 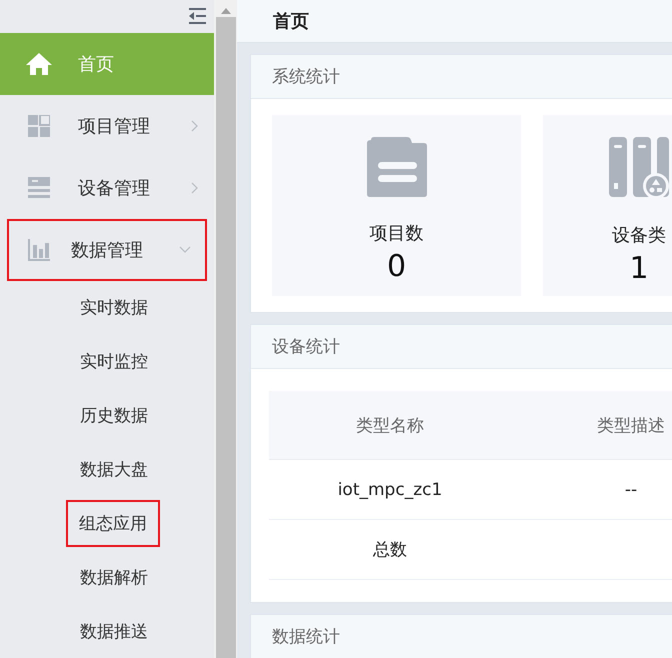 What do you see at coordinates (114, 361) in the screenshot?
I see `submenu-item: 实时监控` at bounding box center [114, 361].